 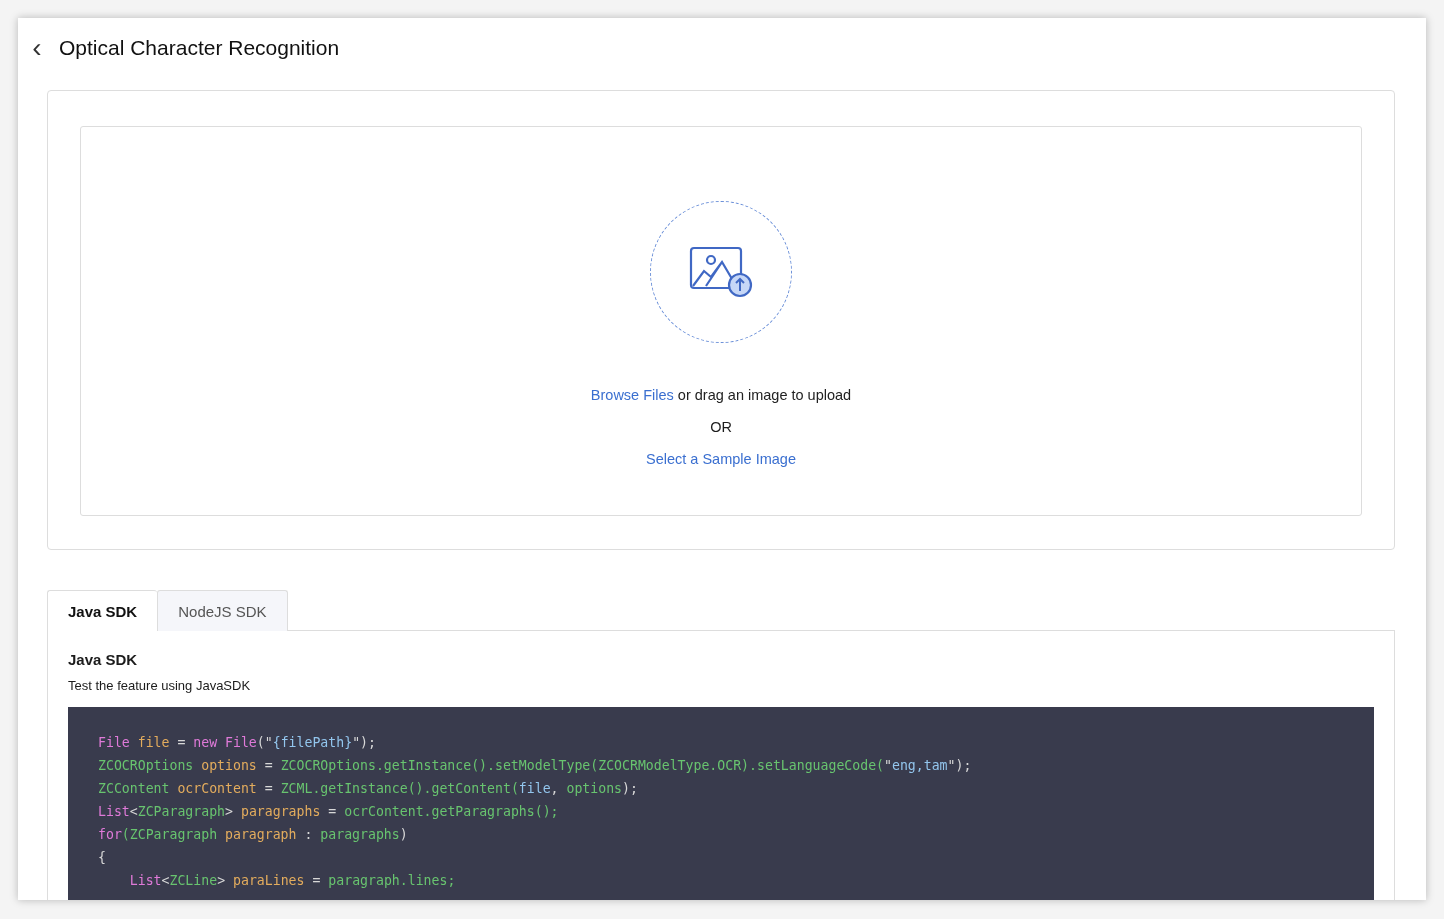 What do you see at coordinates (102, 610) in the screenshot?
I see `sdk-tab: Java SDK` at bounding box center [102, 610].